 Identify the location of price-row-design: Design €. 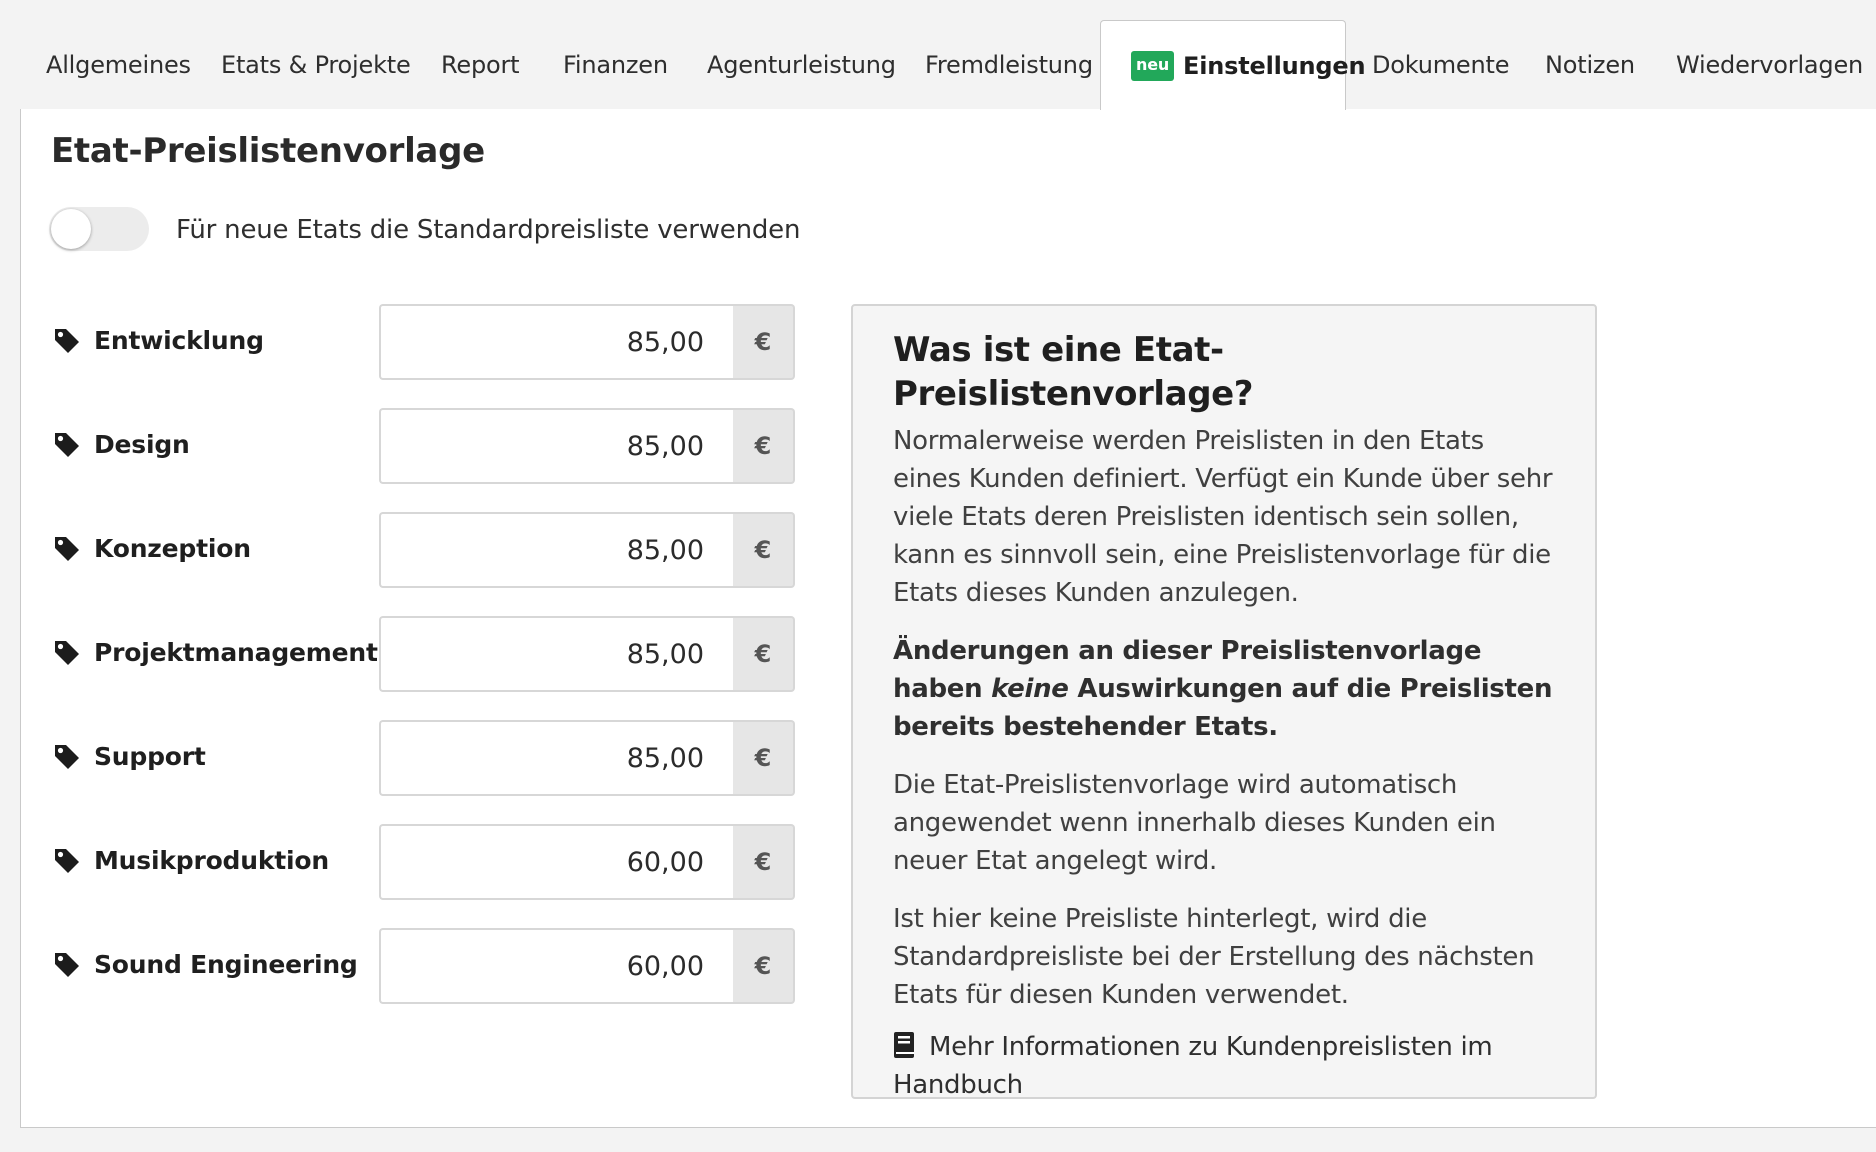
(434, 446).